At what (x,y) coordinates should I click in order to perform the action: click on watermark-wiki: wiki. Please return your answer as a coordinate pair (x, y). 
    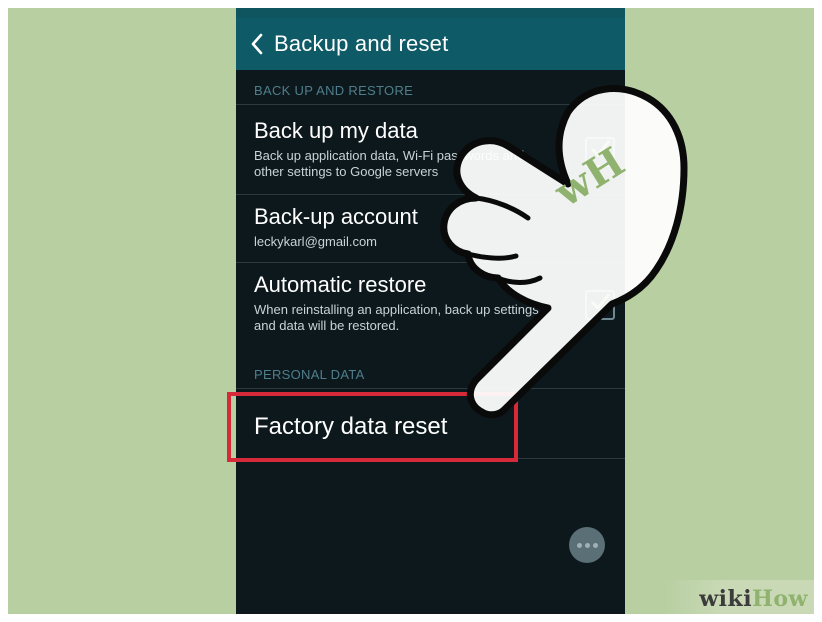
    Looking at the image, I should click on (726, 599).